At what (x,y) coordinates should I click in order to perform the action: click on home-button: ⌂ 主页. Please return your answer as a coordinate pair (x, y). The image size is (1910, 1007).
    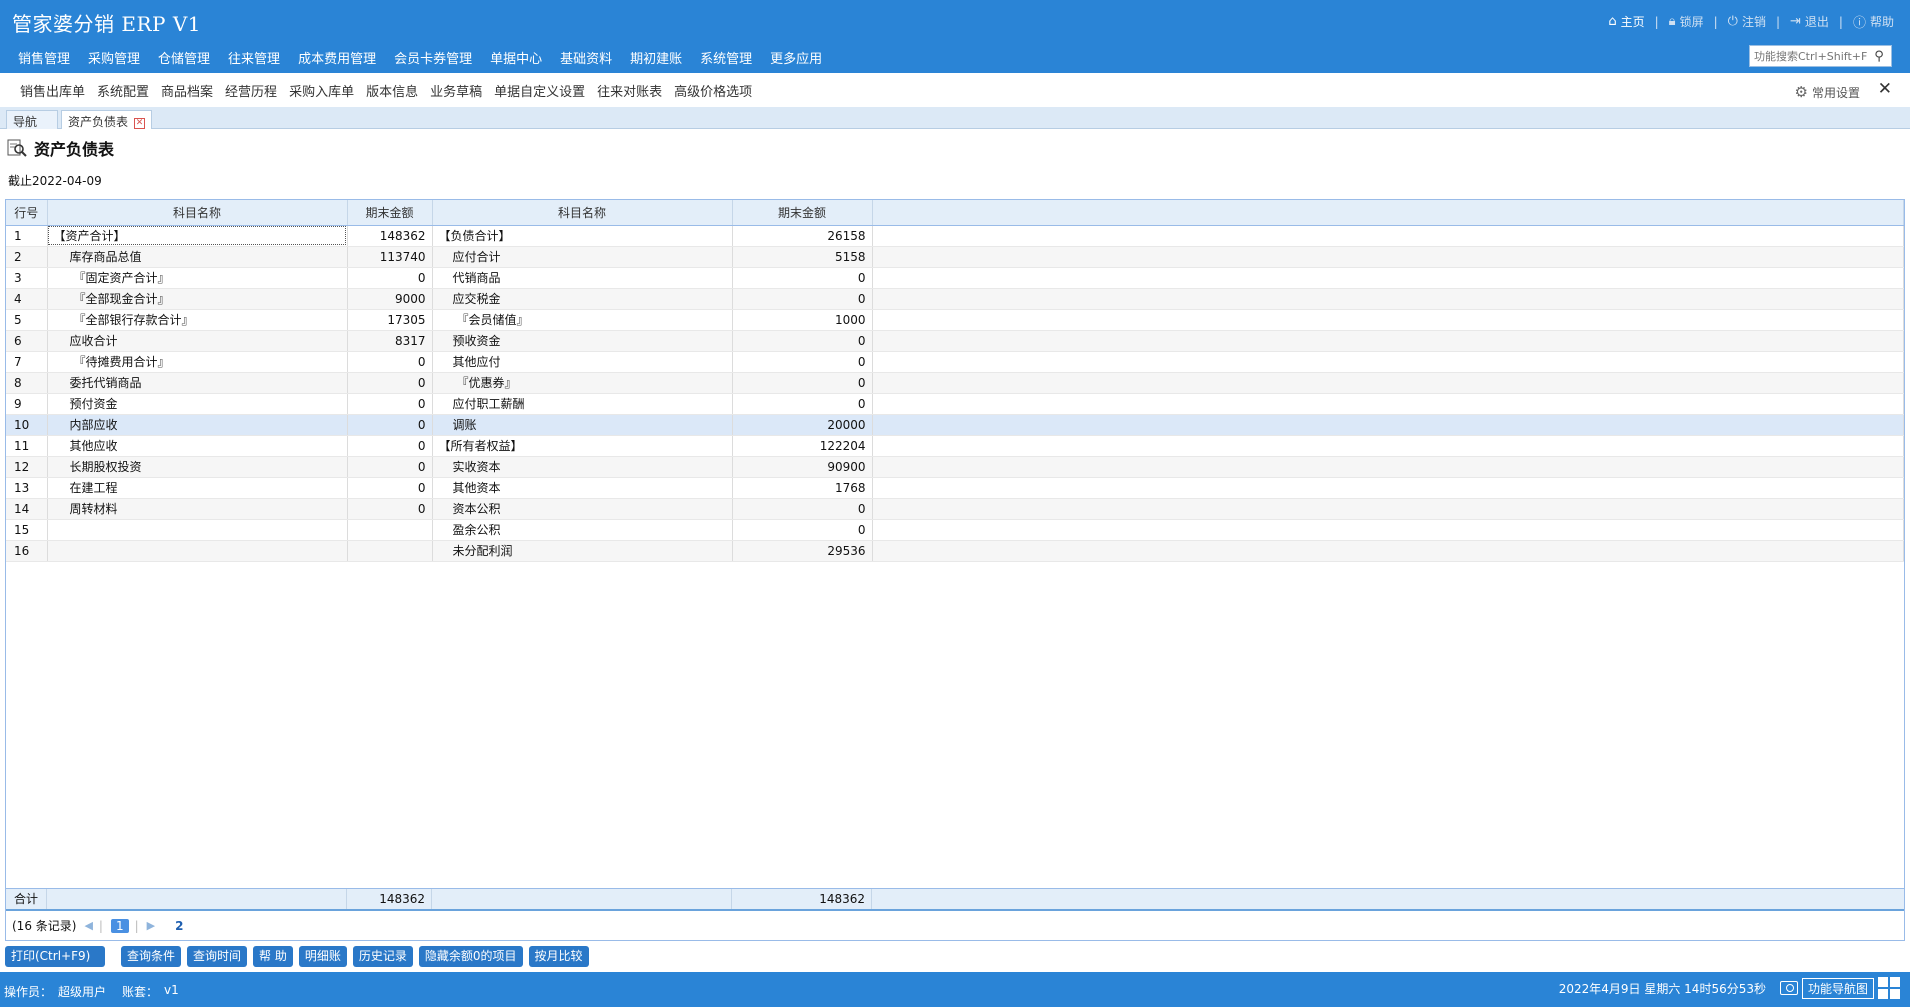
    Looking at the image, I should click on (1626, 21).